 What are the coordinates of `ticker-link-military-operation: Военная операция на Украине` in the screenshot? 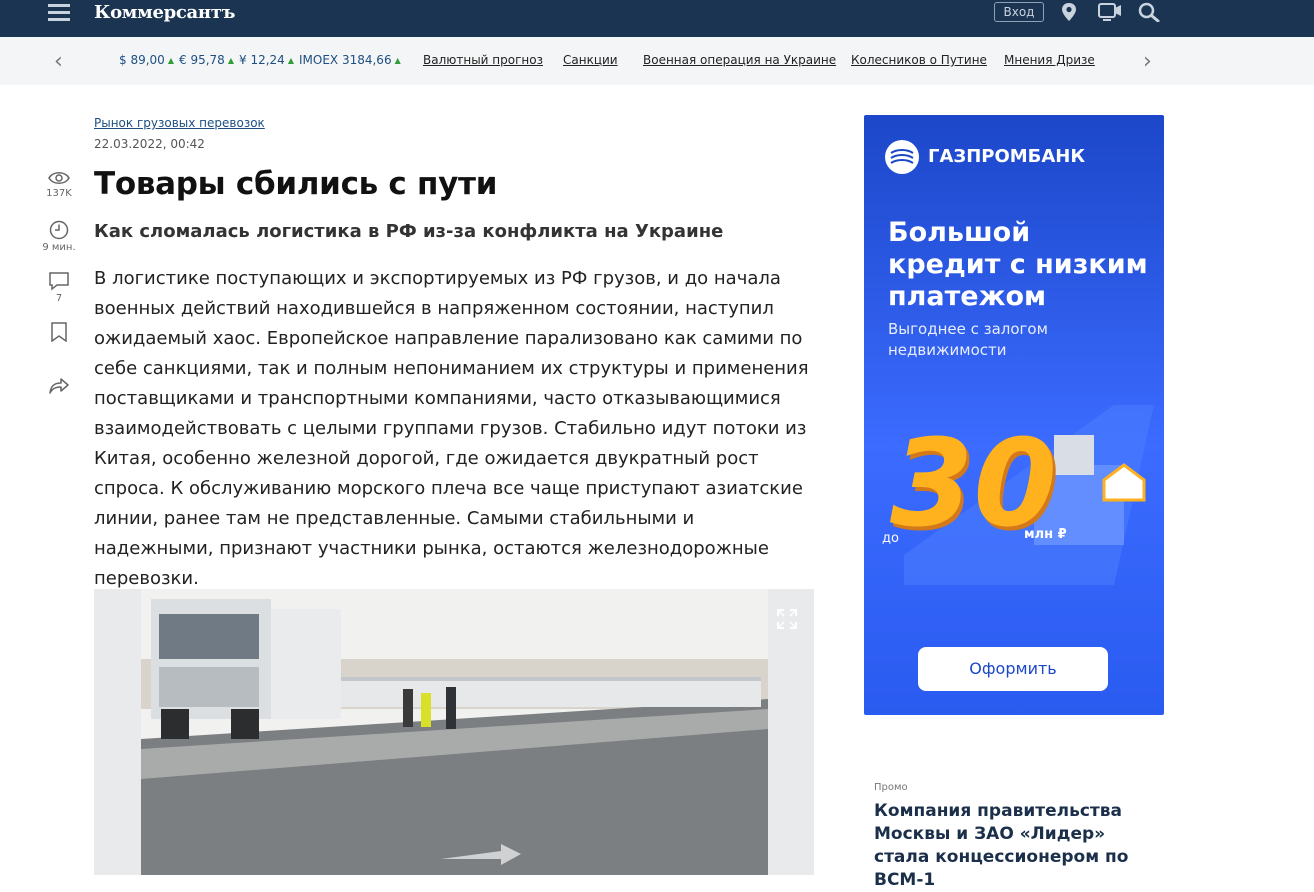 It's located at (739, 60).